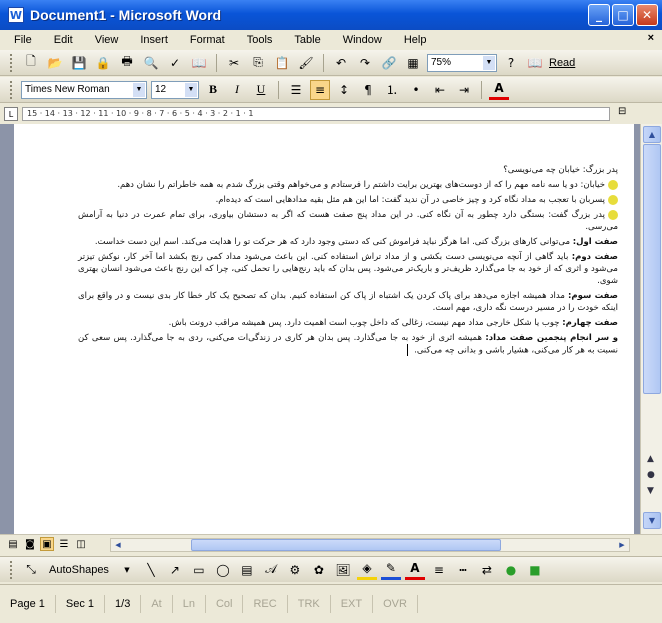 This screenshot has height=623, width=662. I want to click on menu-file: File, so click(23, 40).